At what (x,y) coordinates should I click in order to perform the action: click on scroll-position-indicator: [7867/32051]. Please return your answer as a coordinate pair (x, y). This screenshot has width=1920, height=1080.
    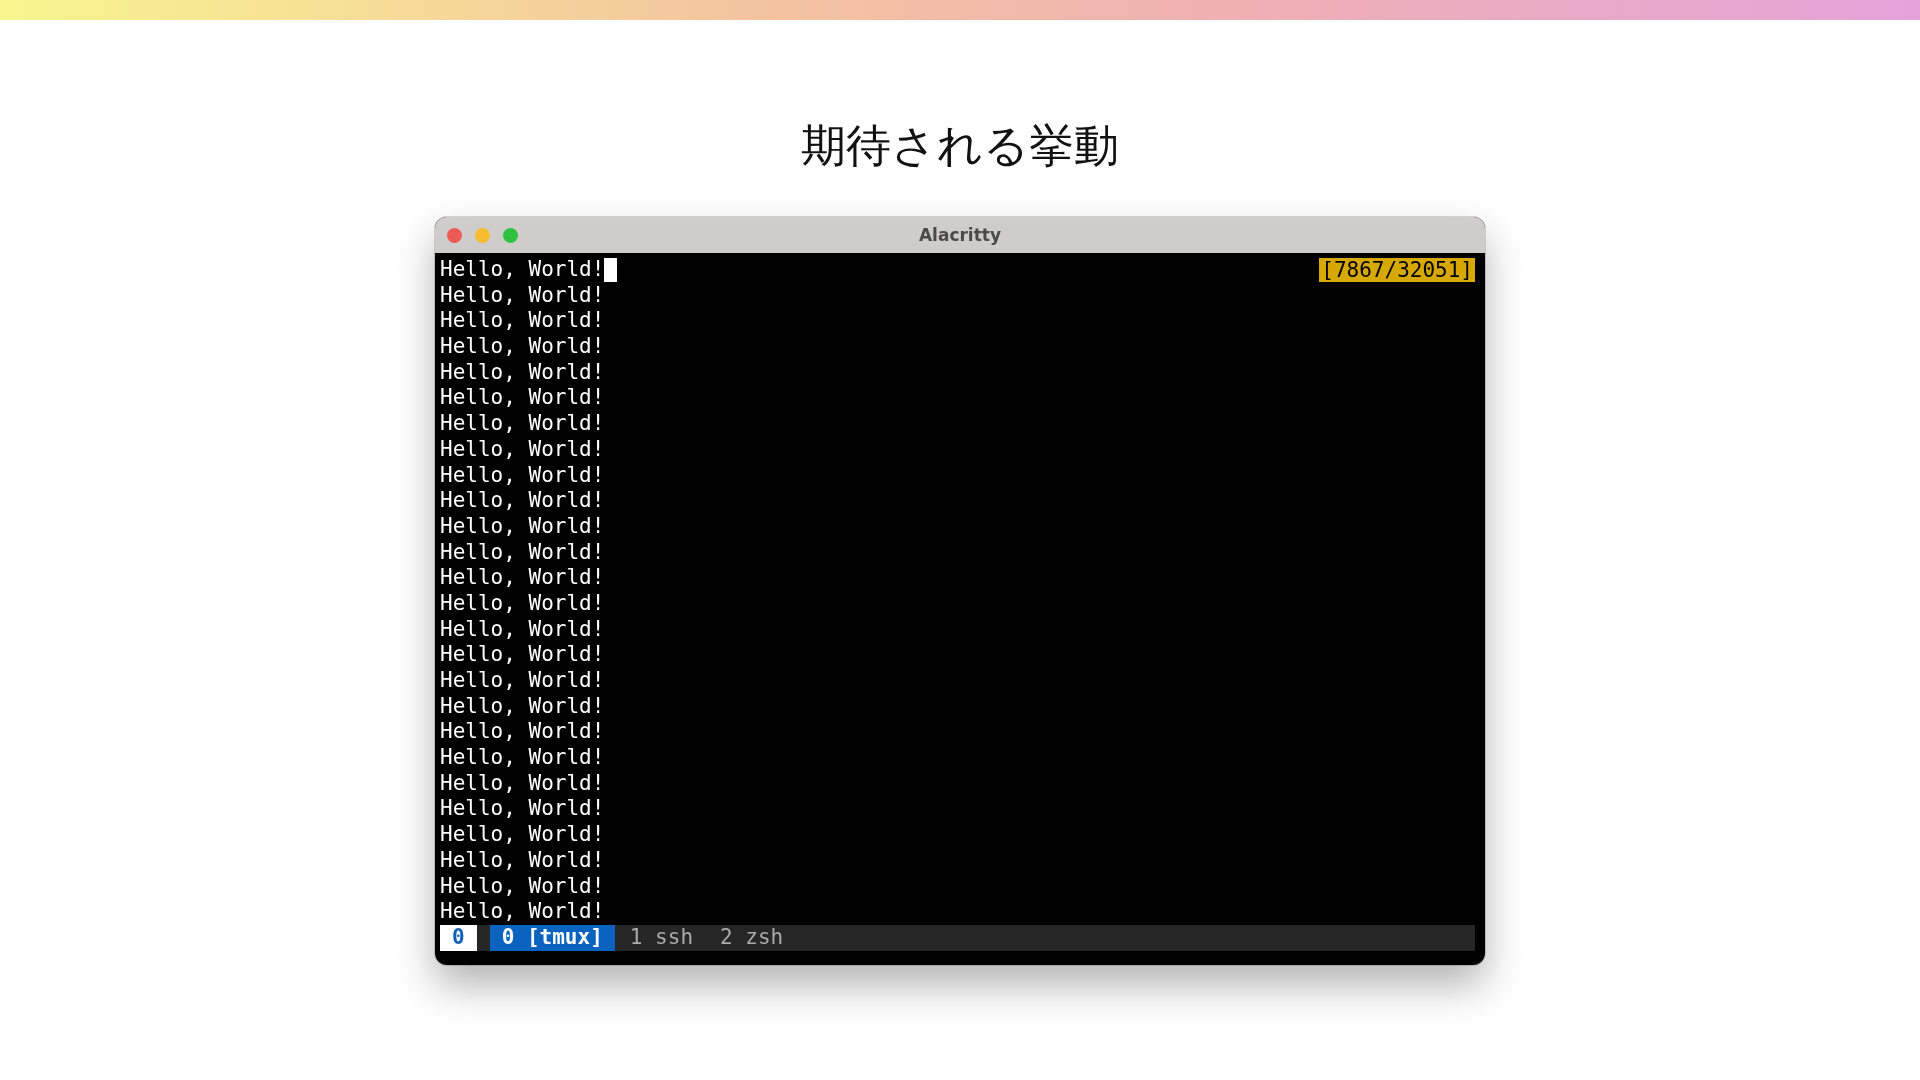
    Looking at the image, I should click on (1397, 270).